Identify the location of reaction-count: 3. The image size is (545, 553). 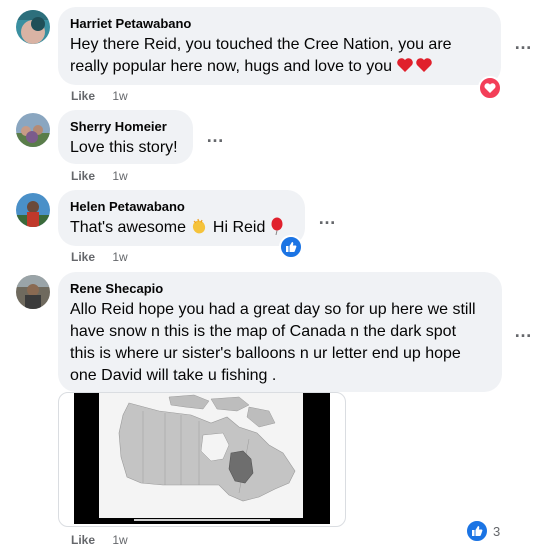
(483, 531).